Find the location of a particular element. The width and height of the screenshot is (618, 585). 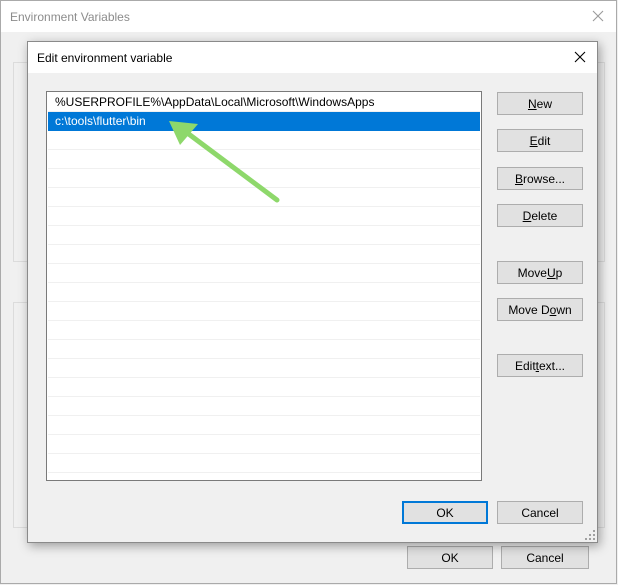

ok-button: OK is located at coordinates (445, 512).